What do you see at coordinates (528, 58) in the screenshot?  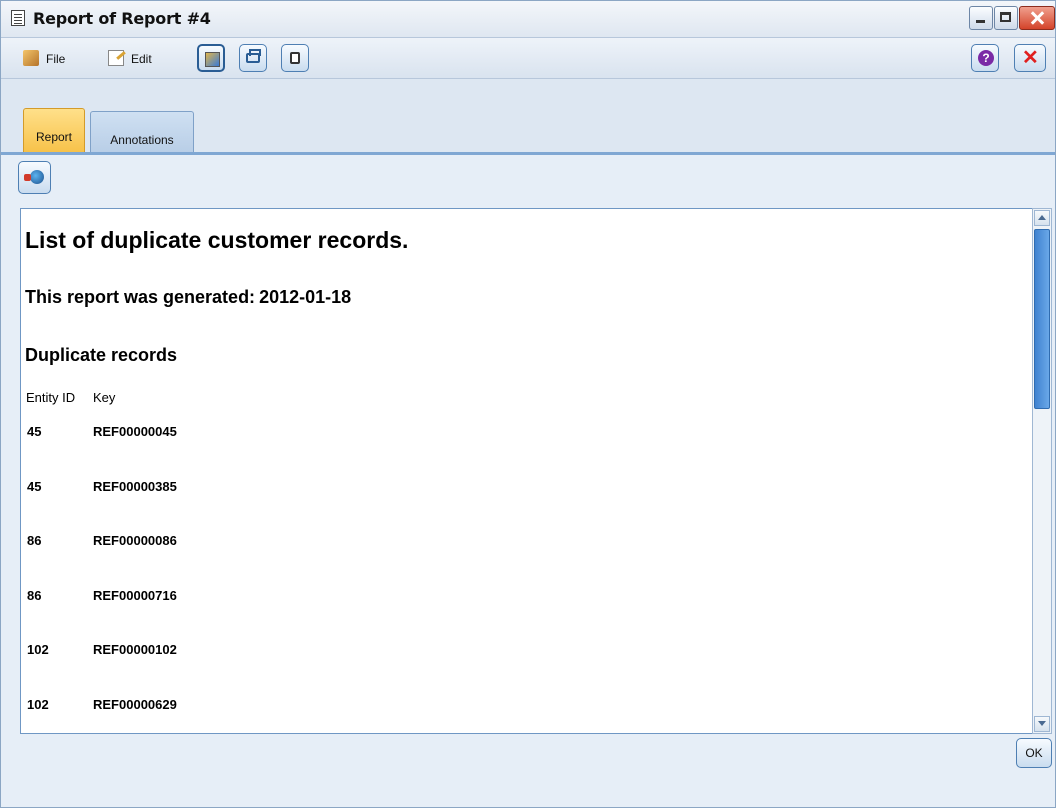 I see `toolbar: File Edit ? ✕` at bounding box center [528, 58].